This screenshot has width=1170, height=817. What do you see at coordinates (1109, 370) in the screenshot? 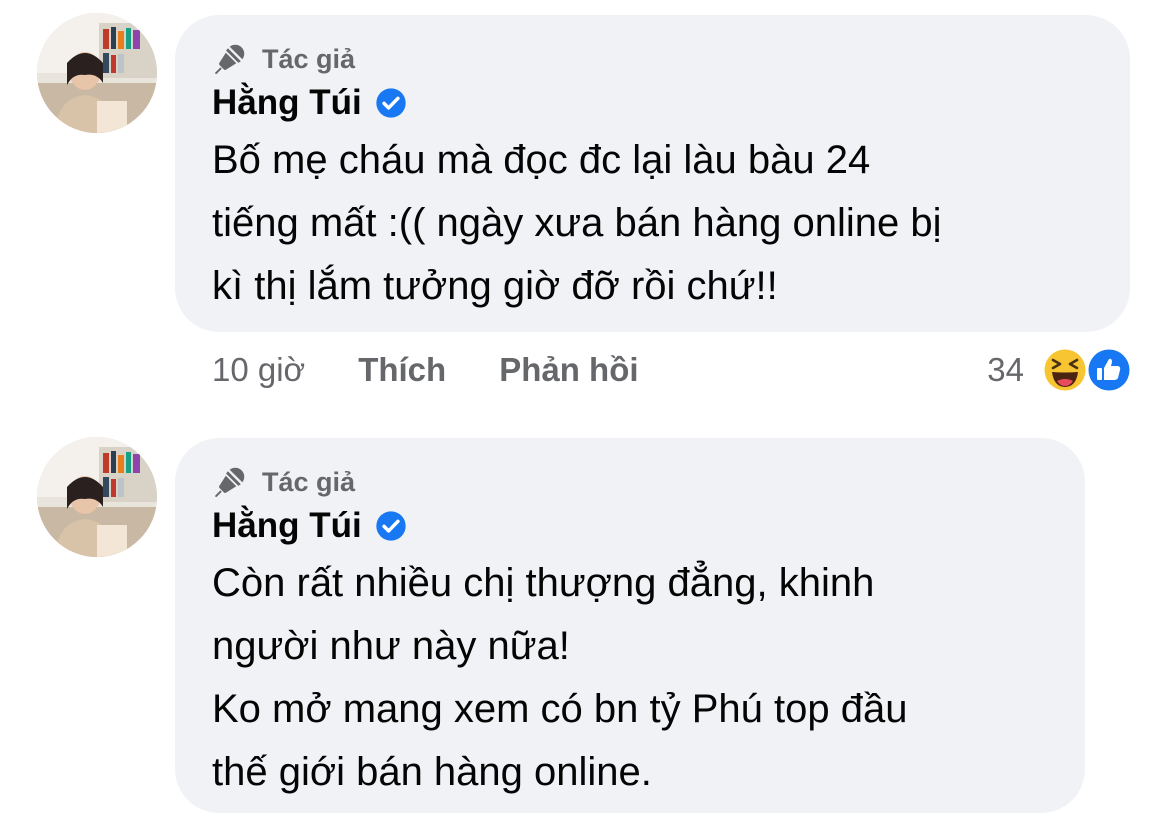
I see `like-thumb-icon` at bounding box center [1109, 370].